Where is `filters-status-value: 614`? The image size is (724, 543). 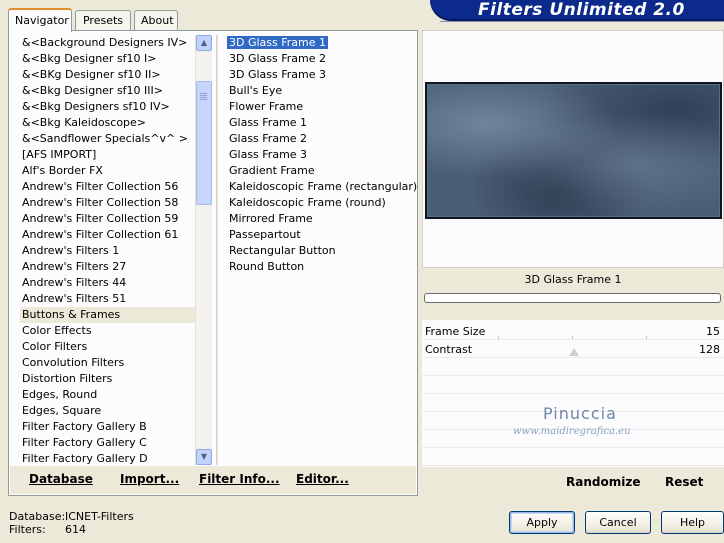 filters-status-value: 614 is located at coordinates (75, 529).